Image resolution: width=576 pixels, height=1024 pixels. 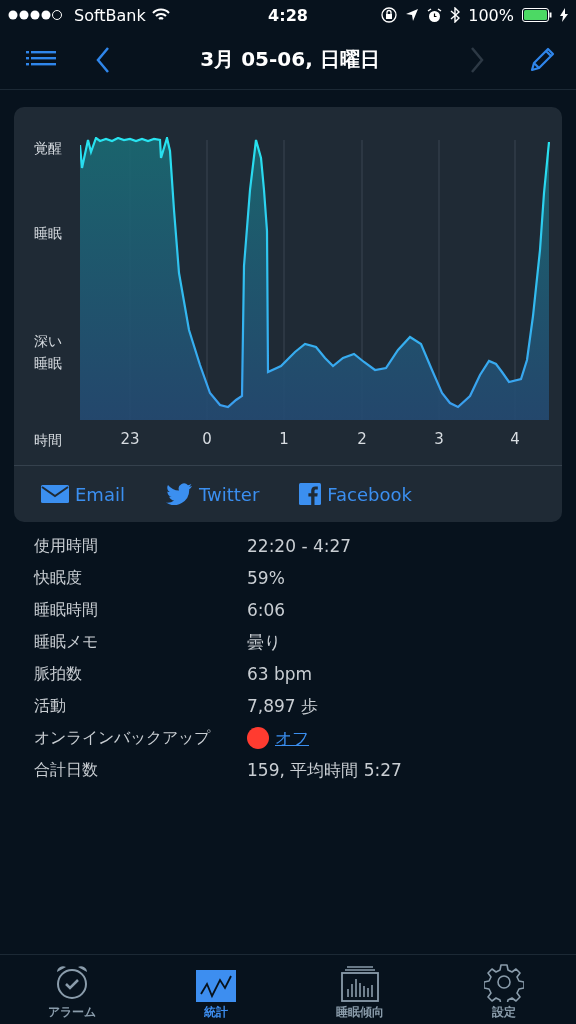 I want to click on axis-label: 1, so click(x=284, y=439).